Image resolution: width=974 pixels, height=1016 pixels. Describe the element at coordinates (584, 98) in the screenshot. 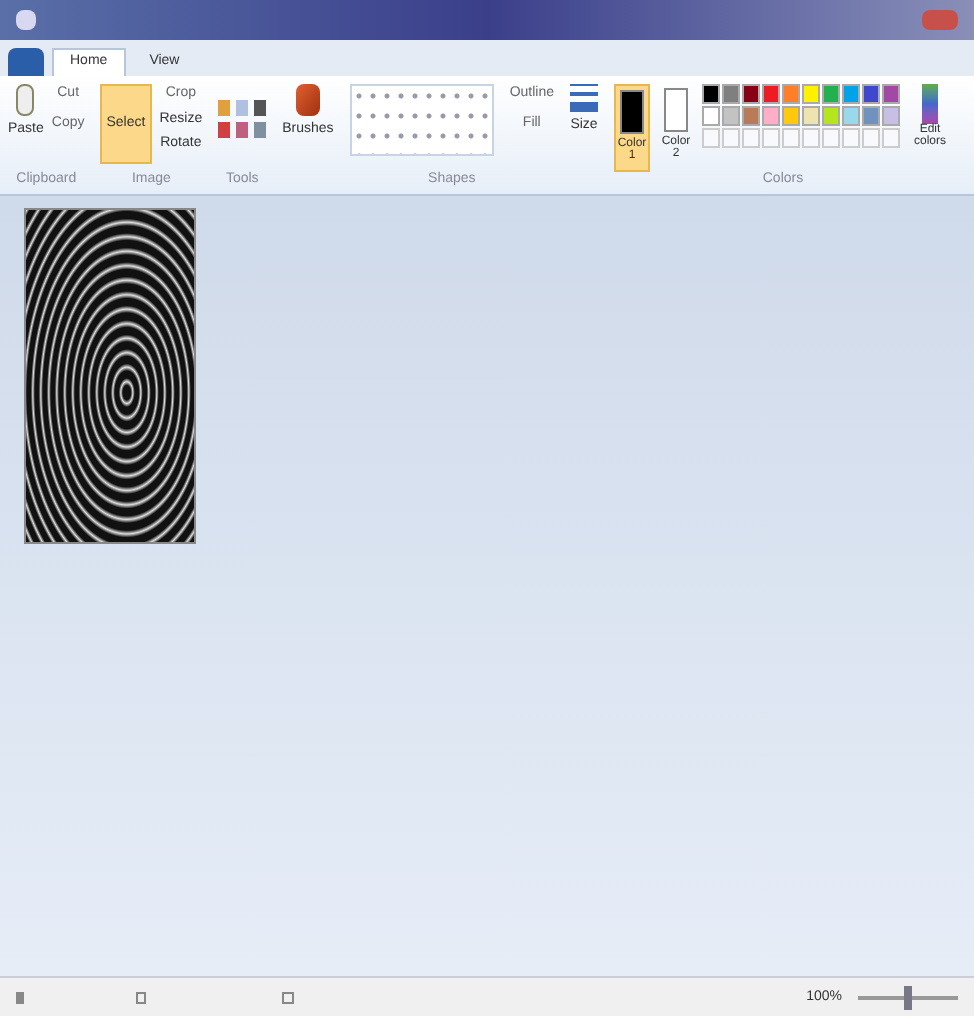

I see `line-width-icon` at that location.